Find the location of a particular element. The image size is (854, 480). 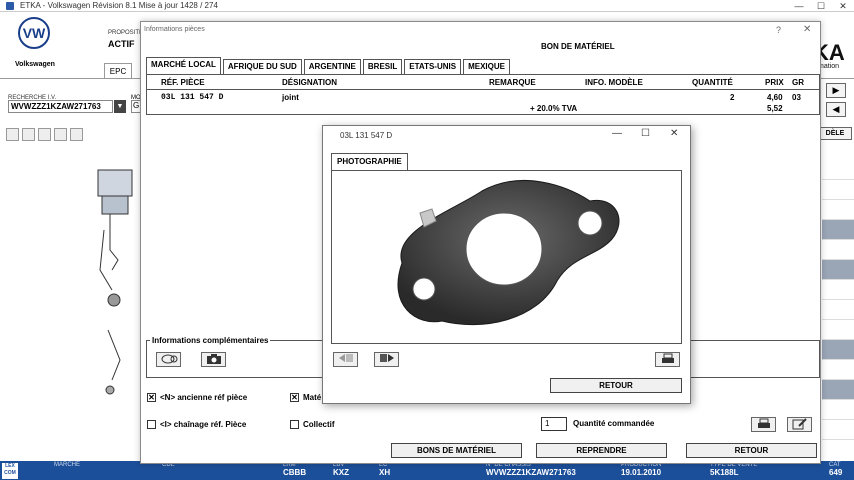

zoom-toolbar is located at coordinates (44, 134).